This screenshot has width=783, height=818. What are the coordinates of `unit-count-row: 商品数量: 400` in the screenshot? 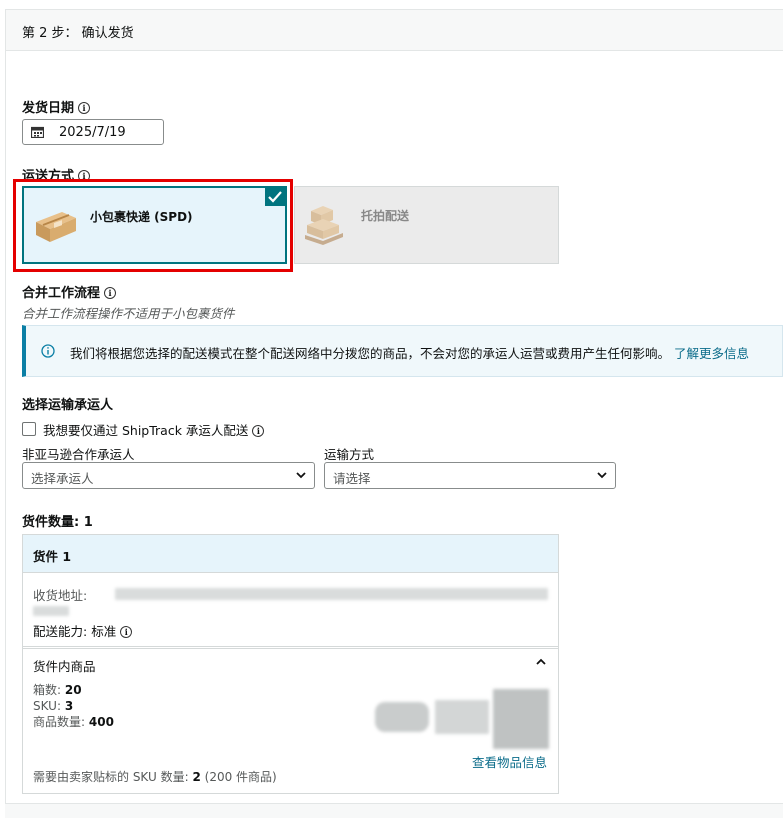 It's located at (73, 722).